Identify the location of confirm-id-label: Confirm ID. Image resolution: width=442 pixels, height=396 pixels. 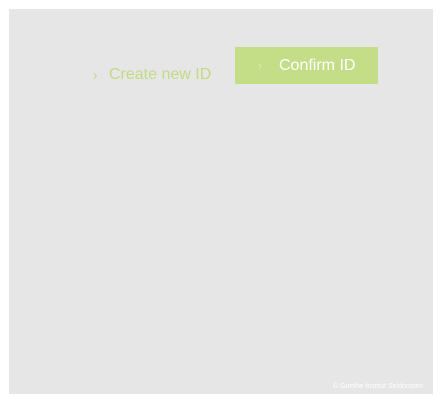
(317, 65).